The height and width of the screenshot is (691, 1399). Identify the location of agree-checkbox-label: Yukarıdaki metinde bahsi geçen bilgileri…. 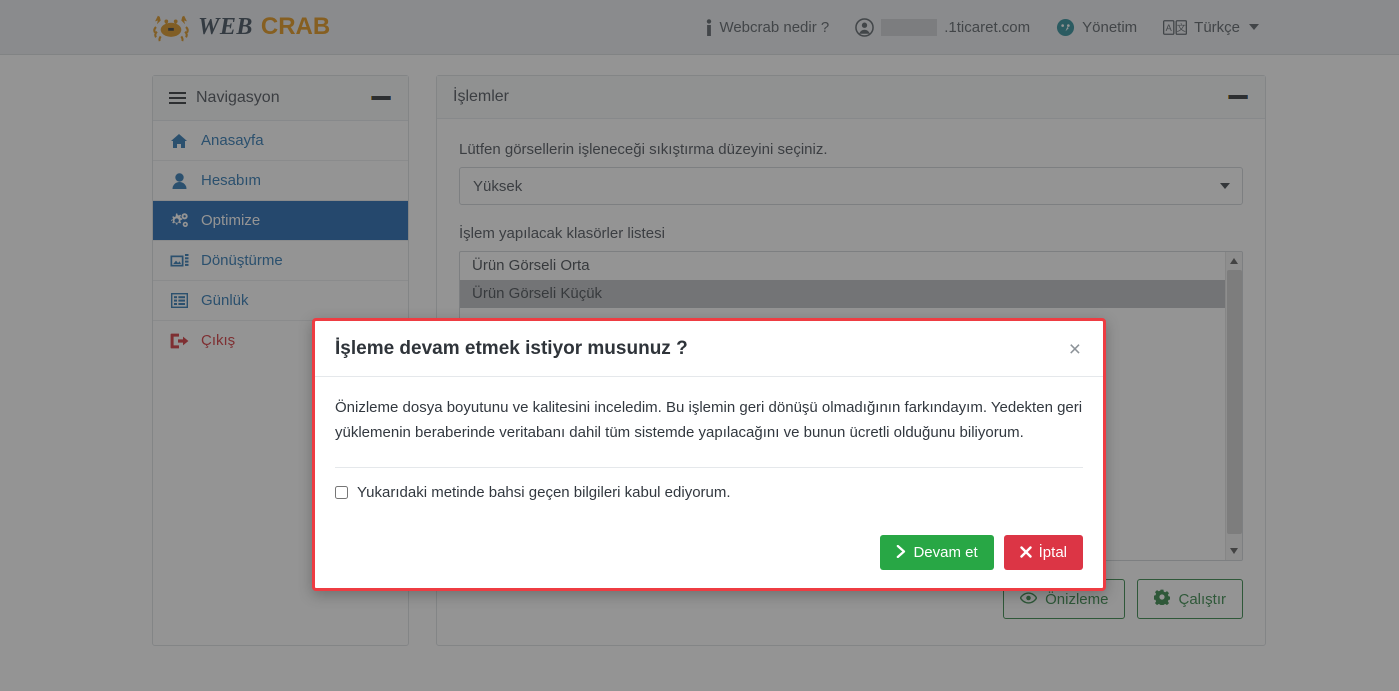
(544, 492).